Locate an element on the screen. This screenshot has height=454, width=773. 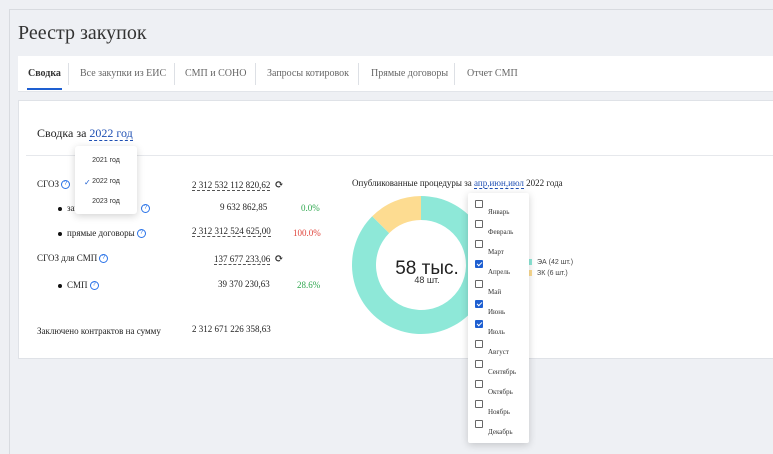
months-selector-link: апр,июн,июл is located at coordinates (499, 183).